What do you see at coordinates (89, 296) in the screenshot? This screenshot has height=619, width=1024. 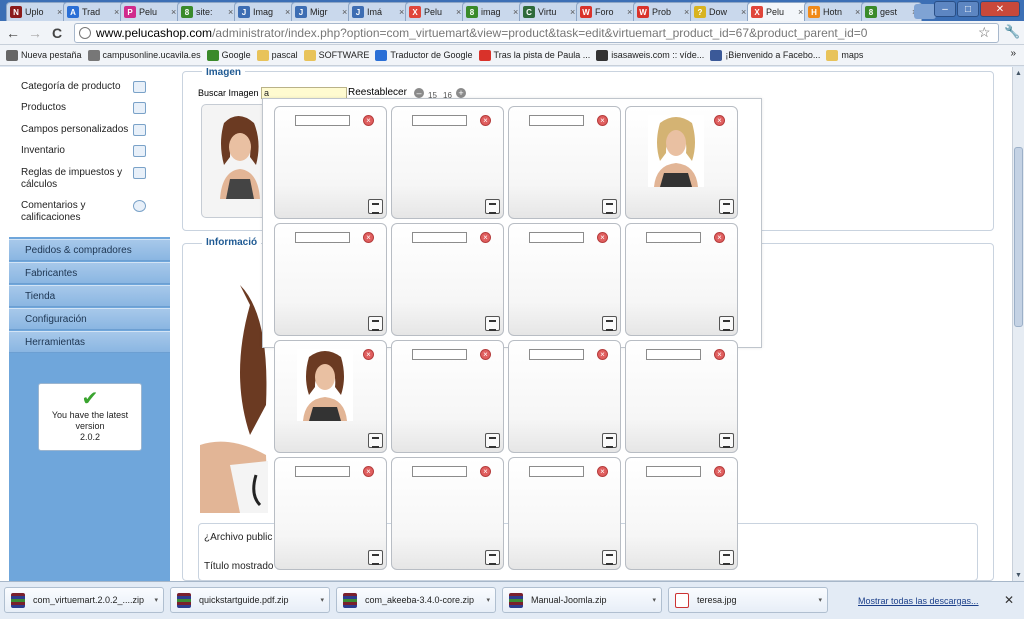 I see `sidebar-section-tienda: Tienda` at bounding box center [89, 296].